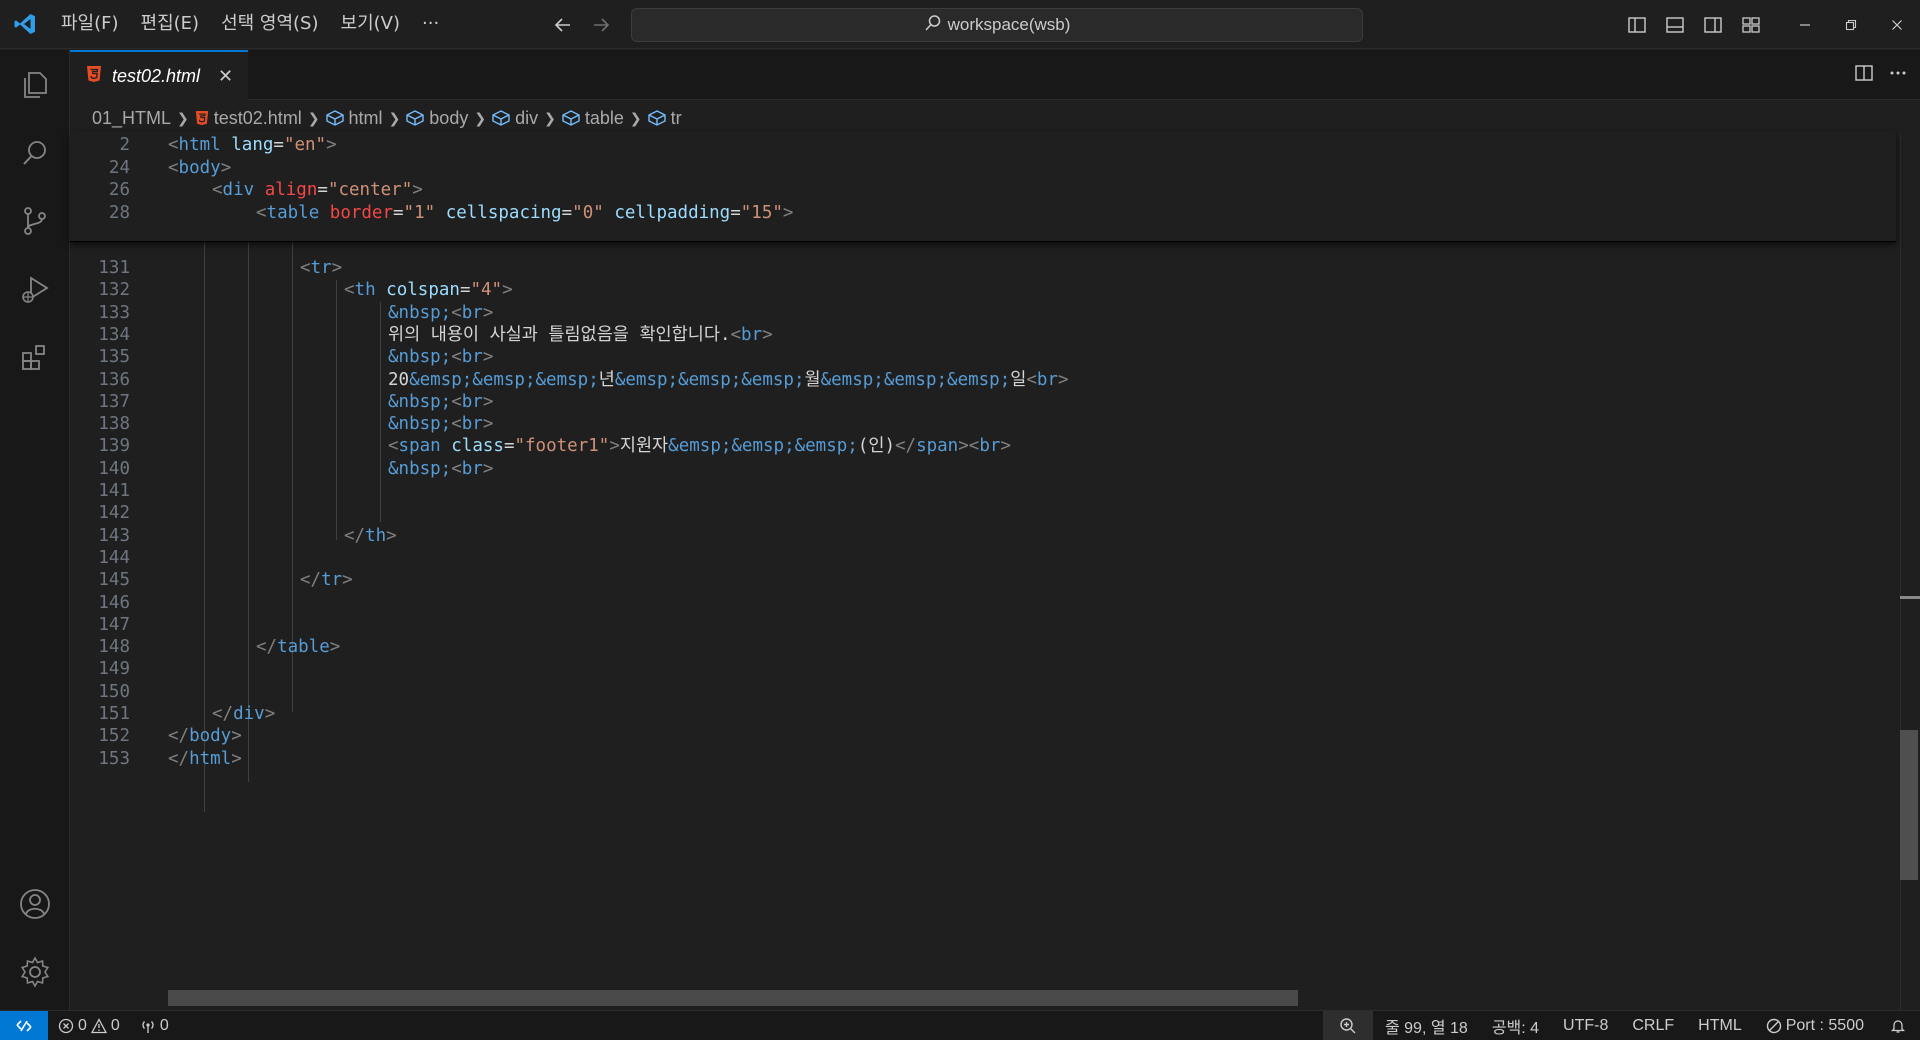 This screenshot has width=1920, height=1040. Describe the element at coordinates (709, 379) in the screenshot. I see `code-token: &emsp;&emsp;&emsp;` at that location.